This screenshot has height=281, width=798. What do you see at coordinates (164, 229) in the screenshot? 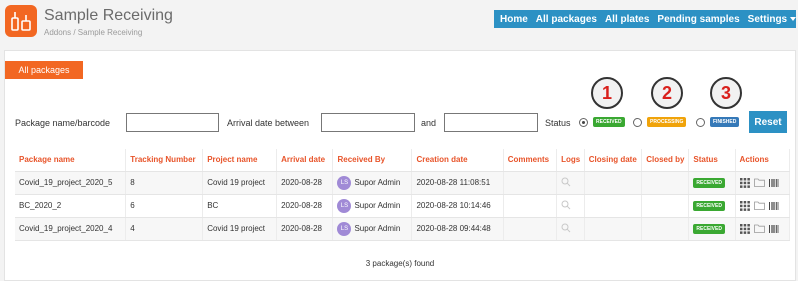
I see `cell-tracking-number: 4` at bounding box center [164, 229].